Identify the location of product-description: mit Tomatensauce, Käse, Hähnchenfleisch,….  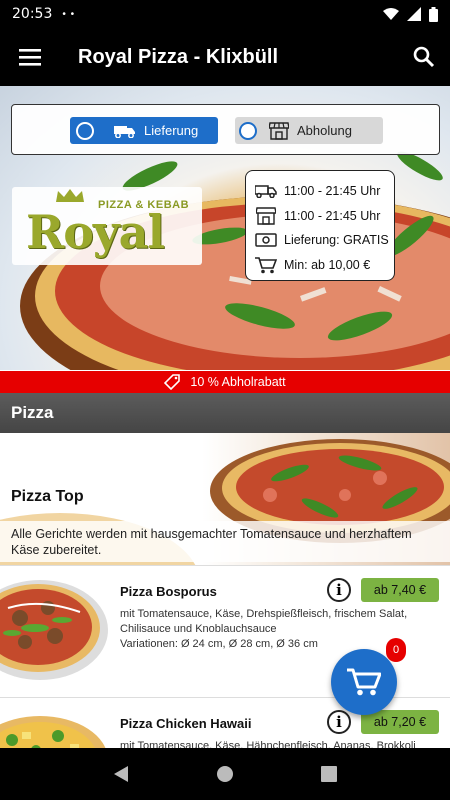
(268, 744).